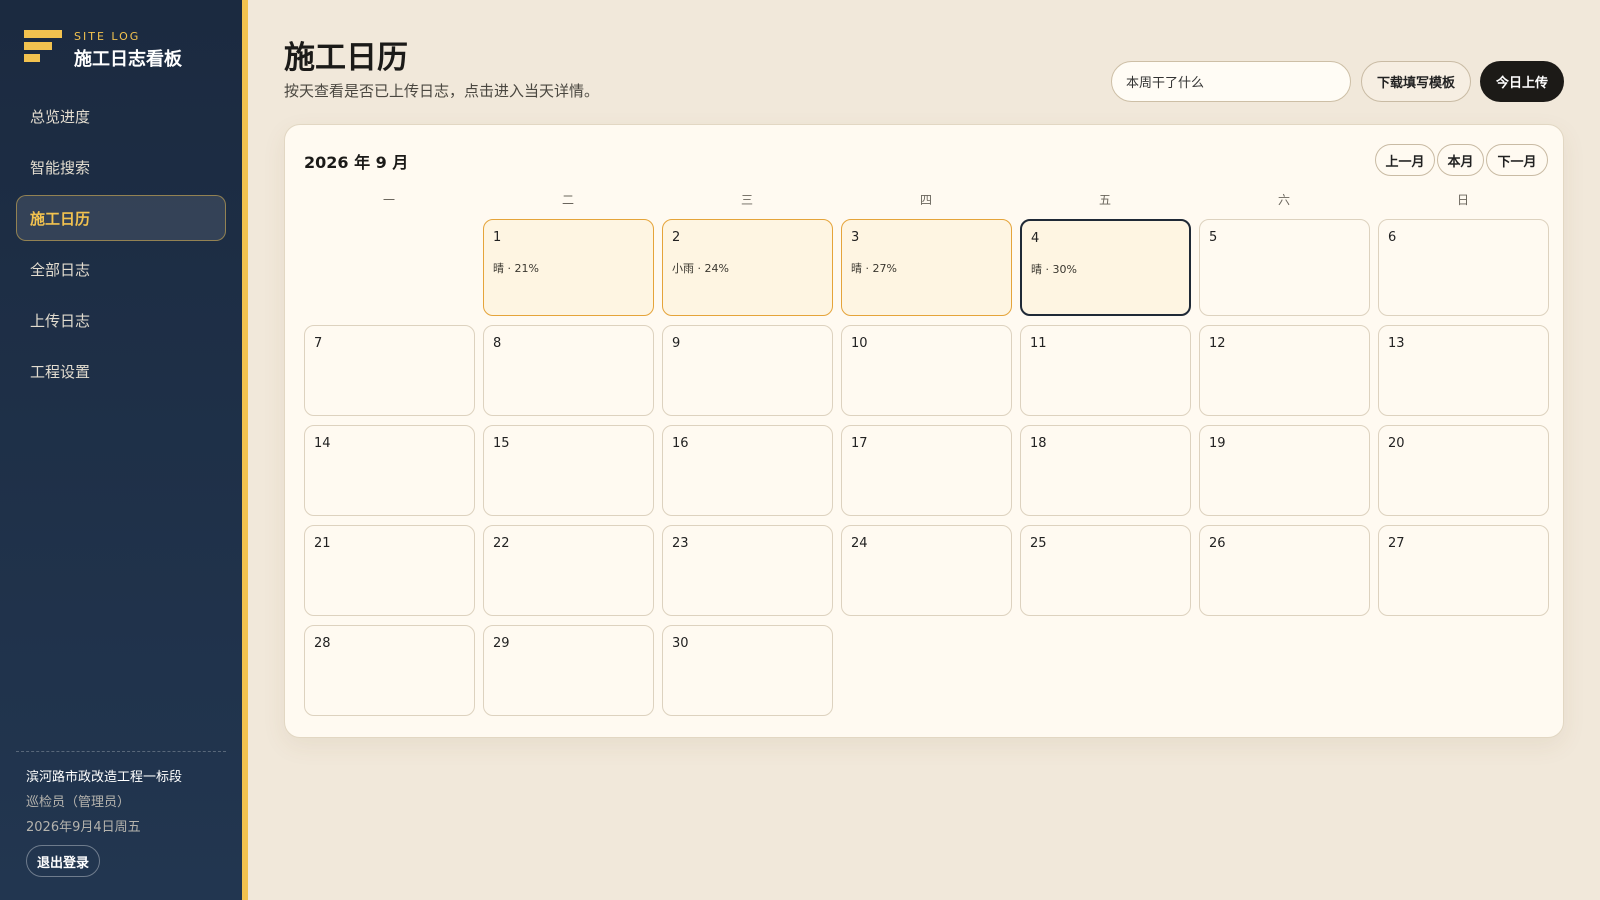 Image resolution: width=1600 pixels, height=900 pixels. Describe the element at coordinates (245, 450) in the screenshot. I see `sidebar-accent-bar` at that location.